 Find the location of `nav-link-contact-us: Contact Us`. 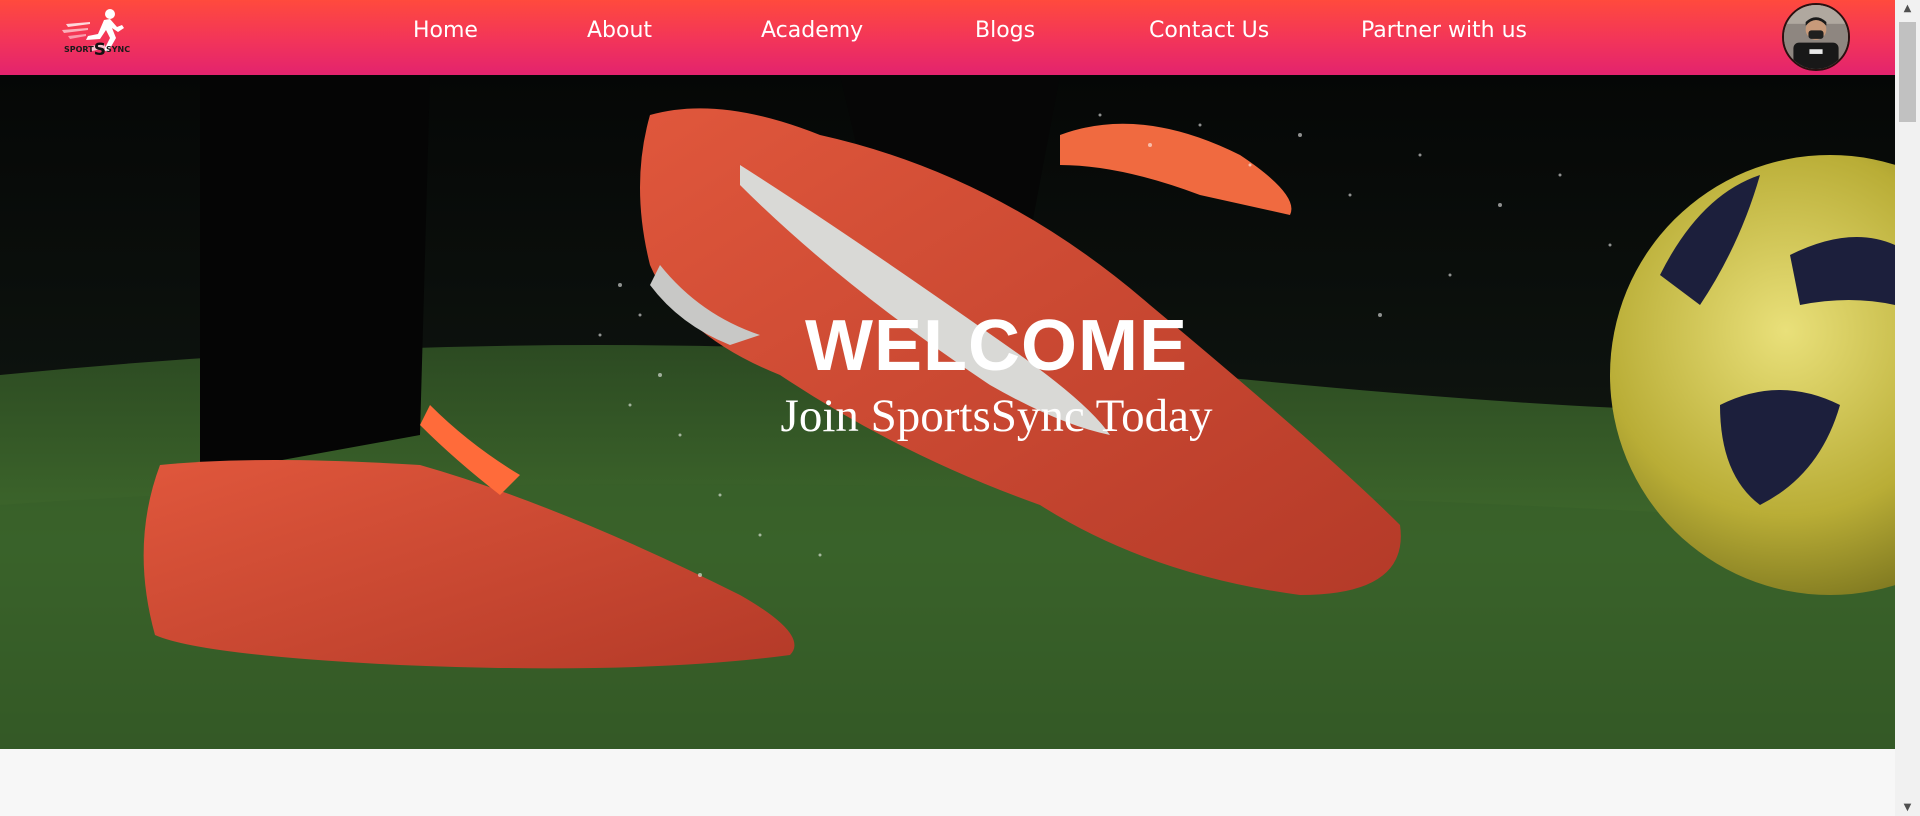

nav-link-contact-us: Contact Us is located at coordinates (1209, 30).